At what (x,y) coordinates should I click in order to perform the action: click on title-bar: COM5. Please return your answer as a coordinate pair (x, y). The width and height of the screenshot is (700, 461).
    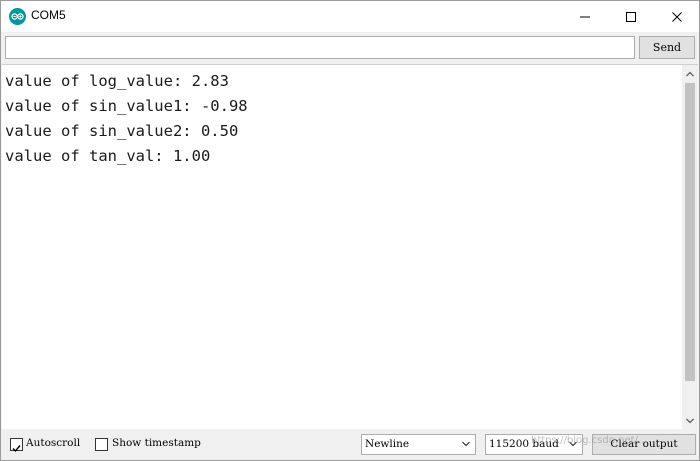
    Looking at the image, I should click on (350, 16).